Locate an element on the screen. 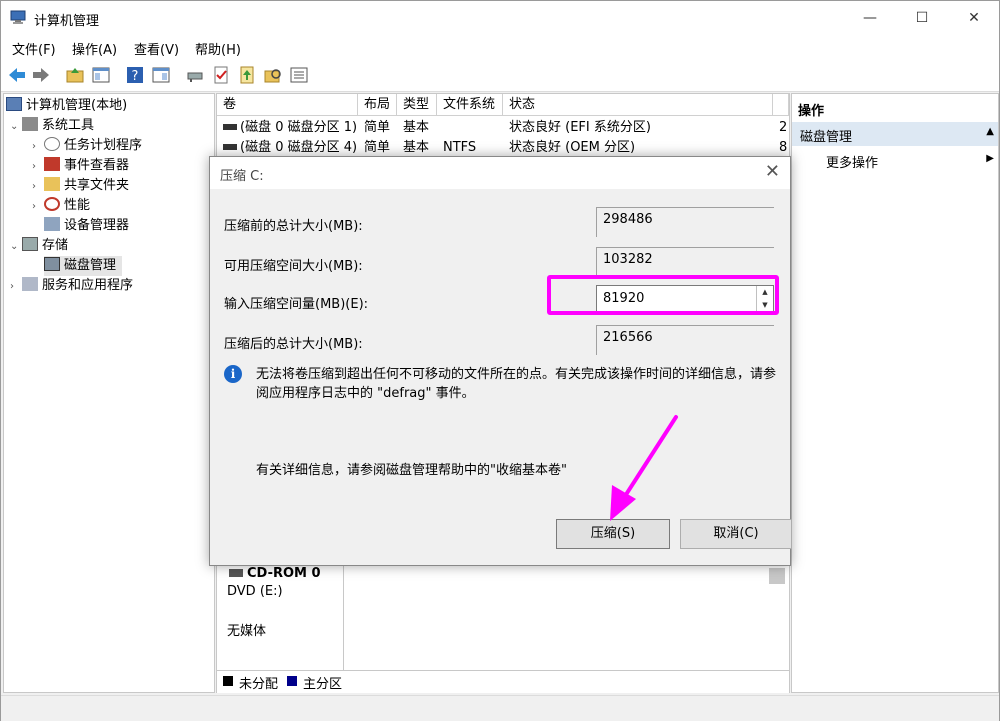 The height and width of the screenshot is (721, 1000). dialog-title: 压缩 C: is located at coordinates (242, 176).